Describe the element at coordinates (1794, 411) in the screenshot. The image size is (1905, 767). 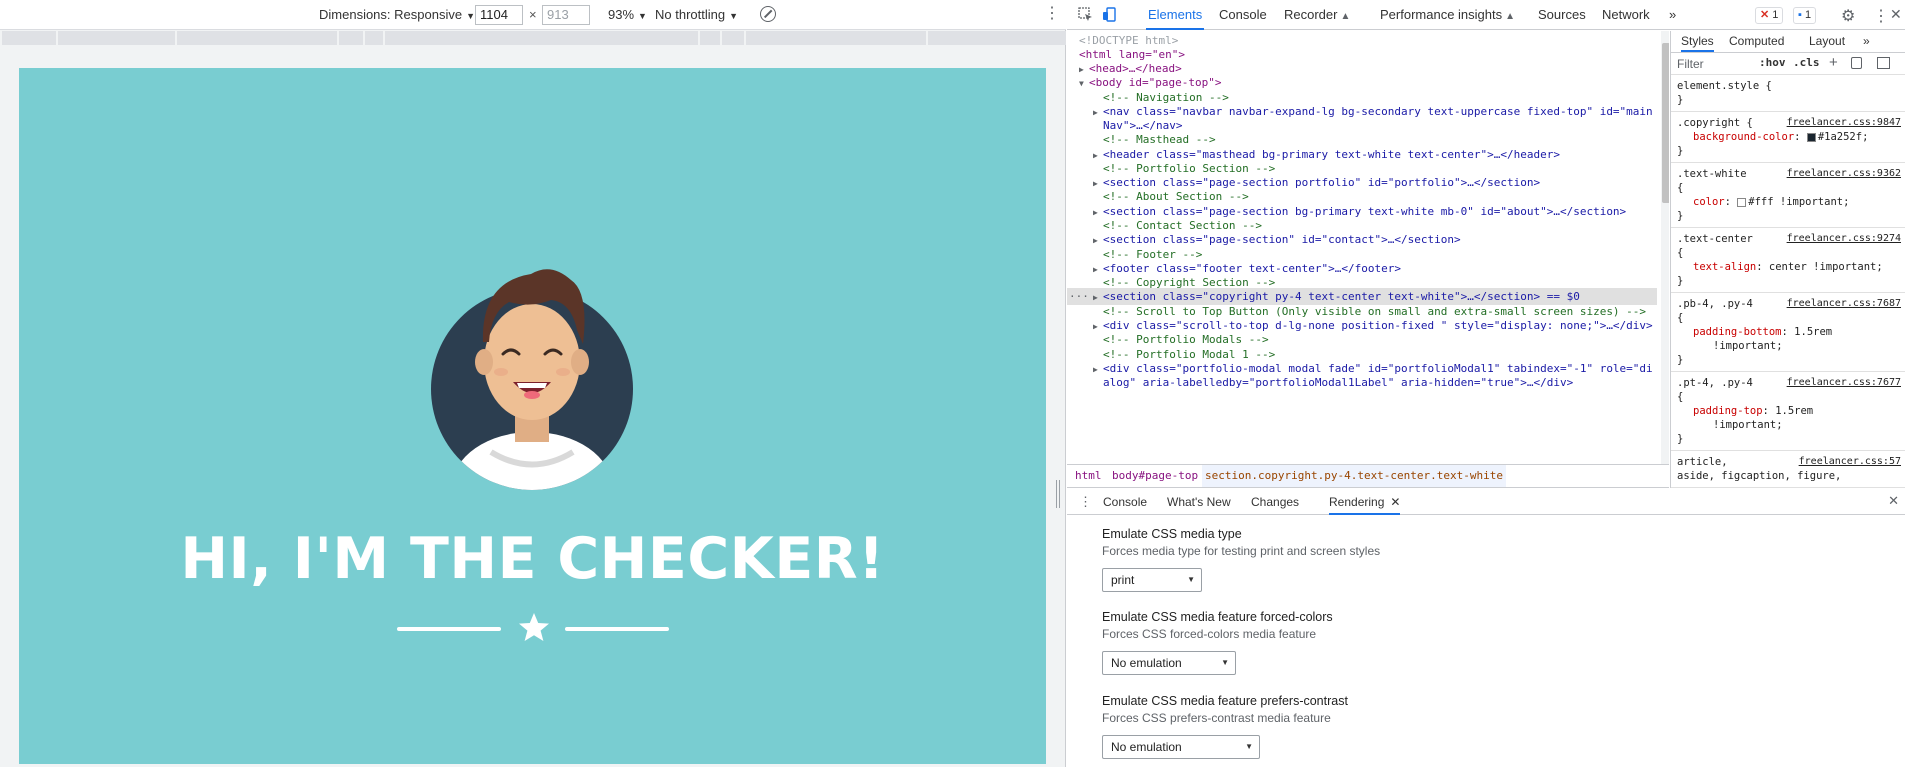
I see `property-value: 1.5rem` at that location.